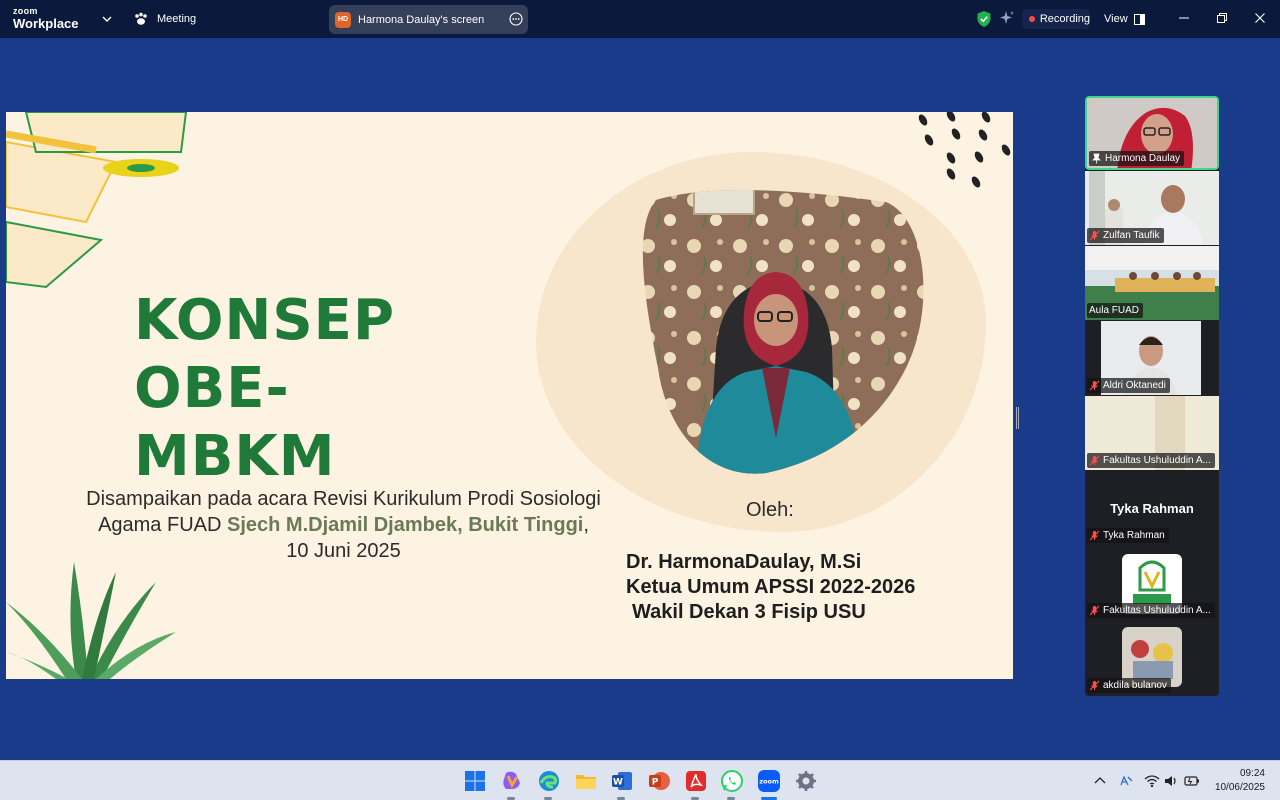 The height and width of the screenshot is (800, 1280). Describe the element at coordinates (1116, 19) in the screenshot. I see `view-label: View` at that location.